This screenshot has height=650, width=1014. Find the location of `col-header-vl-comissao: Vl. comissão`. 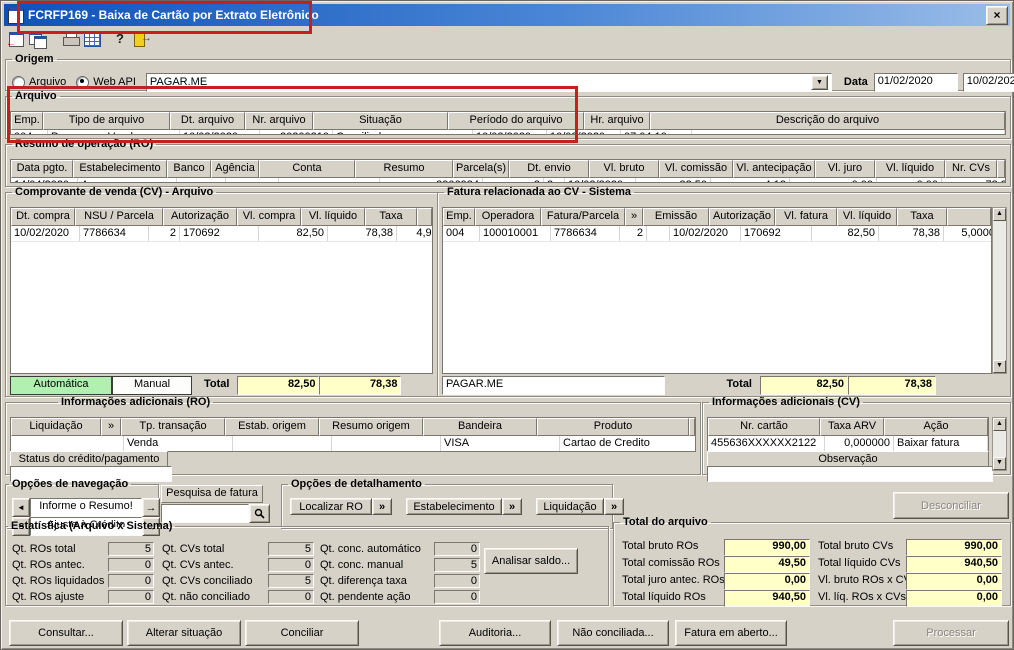

col-header-vl-comissao: Vl. comissão is located at coordinates (696, 169).